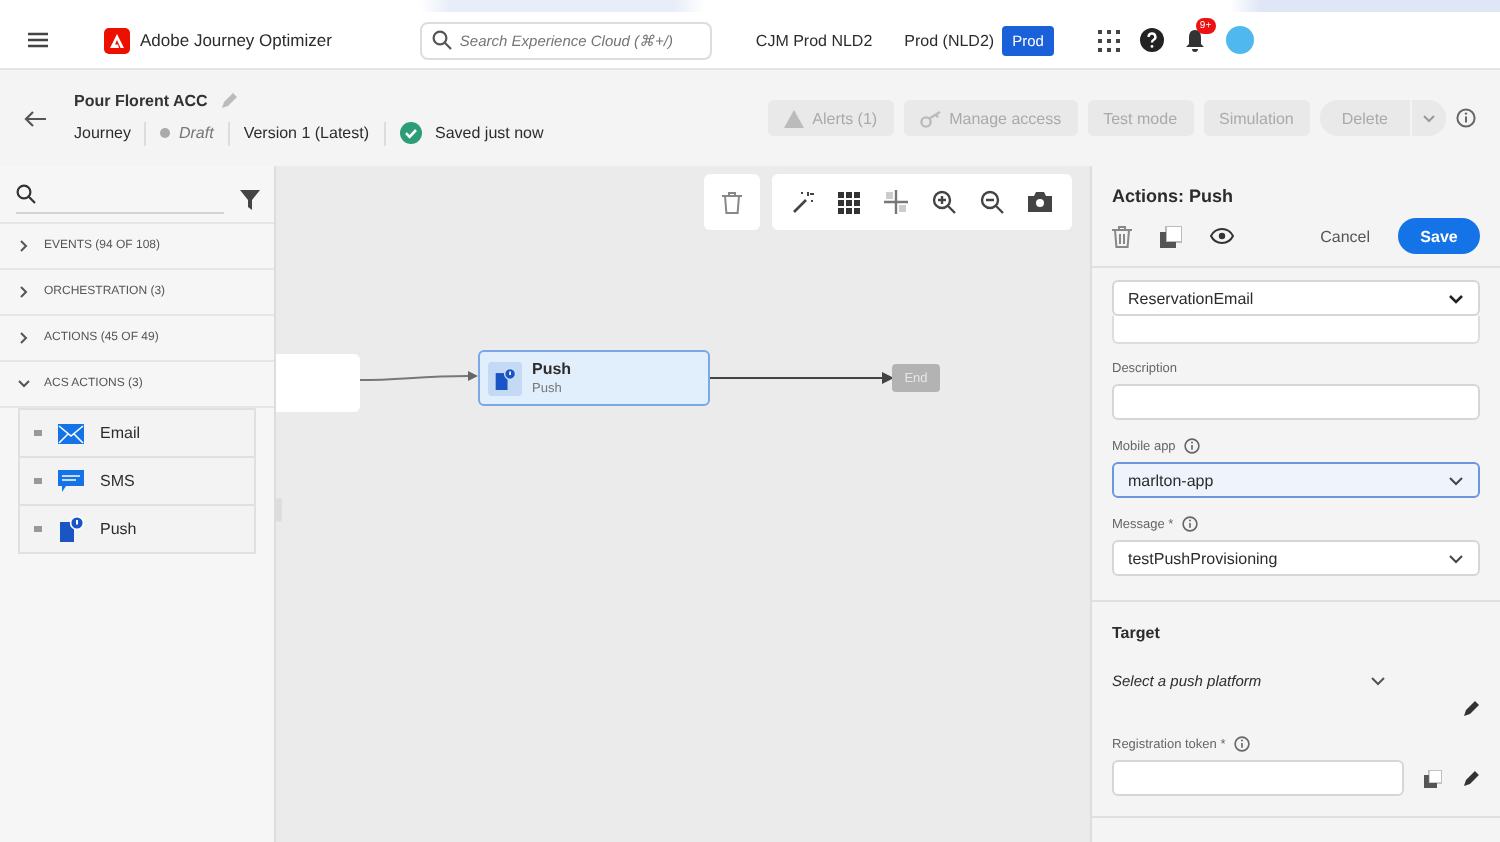 Image resolution: width=1500 pixels, height=842 pixels. Describe the element at coordinates (1151, 40) in the screenshot. I see `help-icon` at that location.